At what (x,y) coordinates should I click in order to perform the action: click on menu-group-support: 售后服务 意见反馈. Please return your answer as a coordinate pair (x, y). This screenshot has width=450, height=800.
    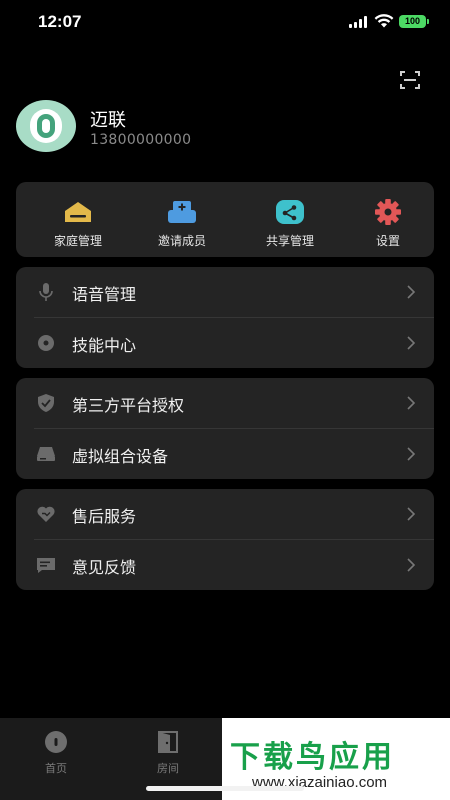
    Looking at the image, I should click on (225, 539).